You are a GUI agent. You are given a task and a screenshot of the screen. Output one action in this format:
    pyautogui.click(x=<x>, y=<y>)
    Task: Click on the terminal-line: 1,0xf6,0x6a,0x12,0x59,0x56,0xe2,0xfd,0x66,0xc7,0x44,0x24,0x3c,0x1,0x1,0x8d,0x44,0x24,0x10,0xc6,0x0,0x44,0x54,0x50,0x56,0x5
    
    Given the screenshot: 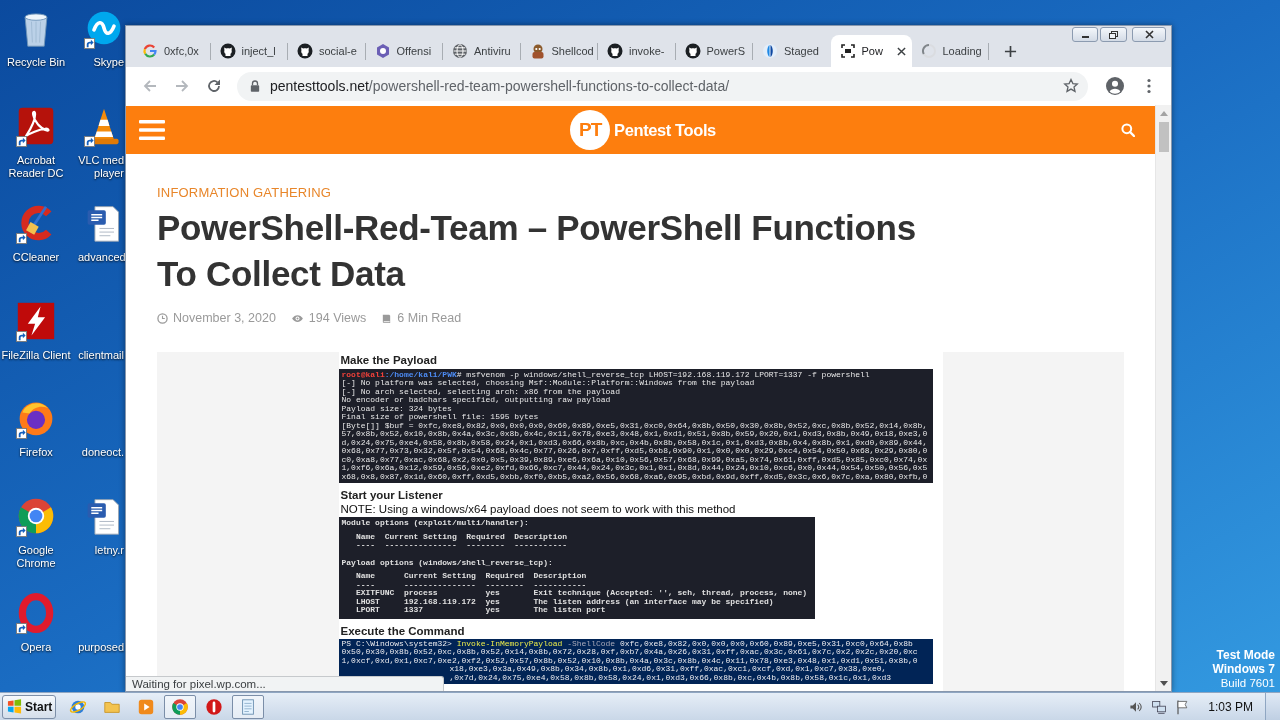 What is the action you would take?
    pyautogui.click(x=634, y=468)
    